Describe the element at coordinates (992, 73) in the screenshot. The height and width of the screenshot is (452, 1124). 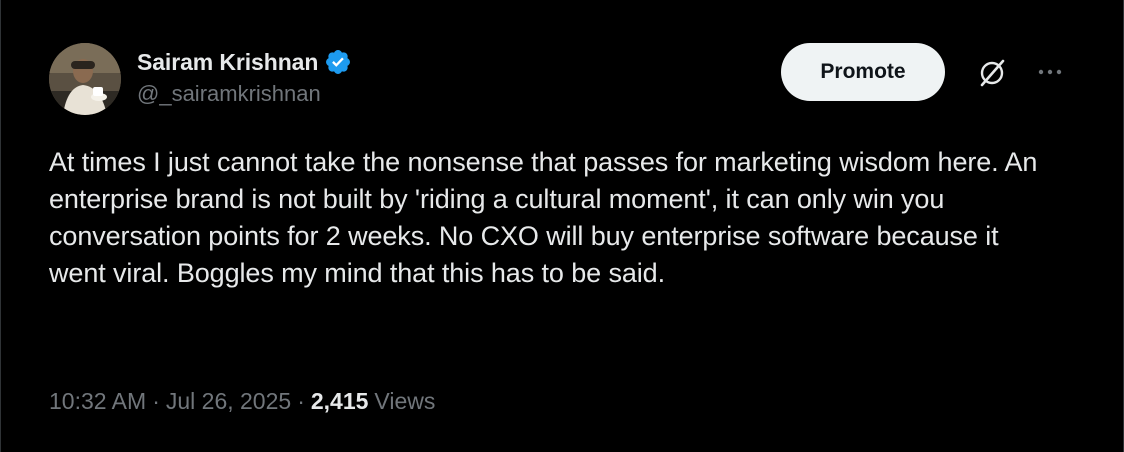
I see `grok-icon` at that location.